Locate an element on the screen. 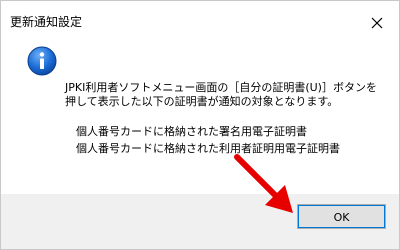 This screenshot has width=400, height=250. close-button is located at coordinates (378, 22).